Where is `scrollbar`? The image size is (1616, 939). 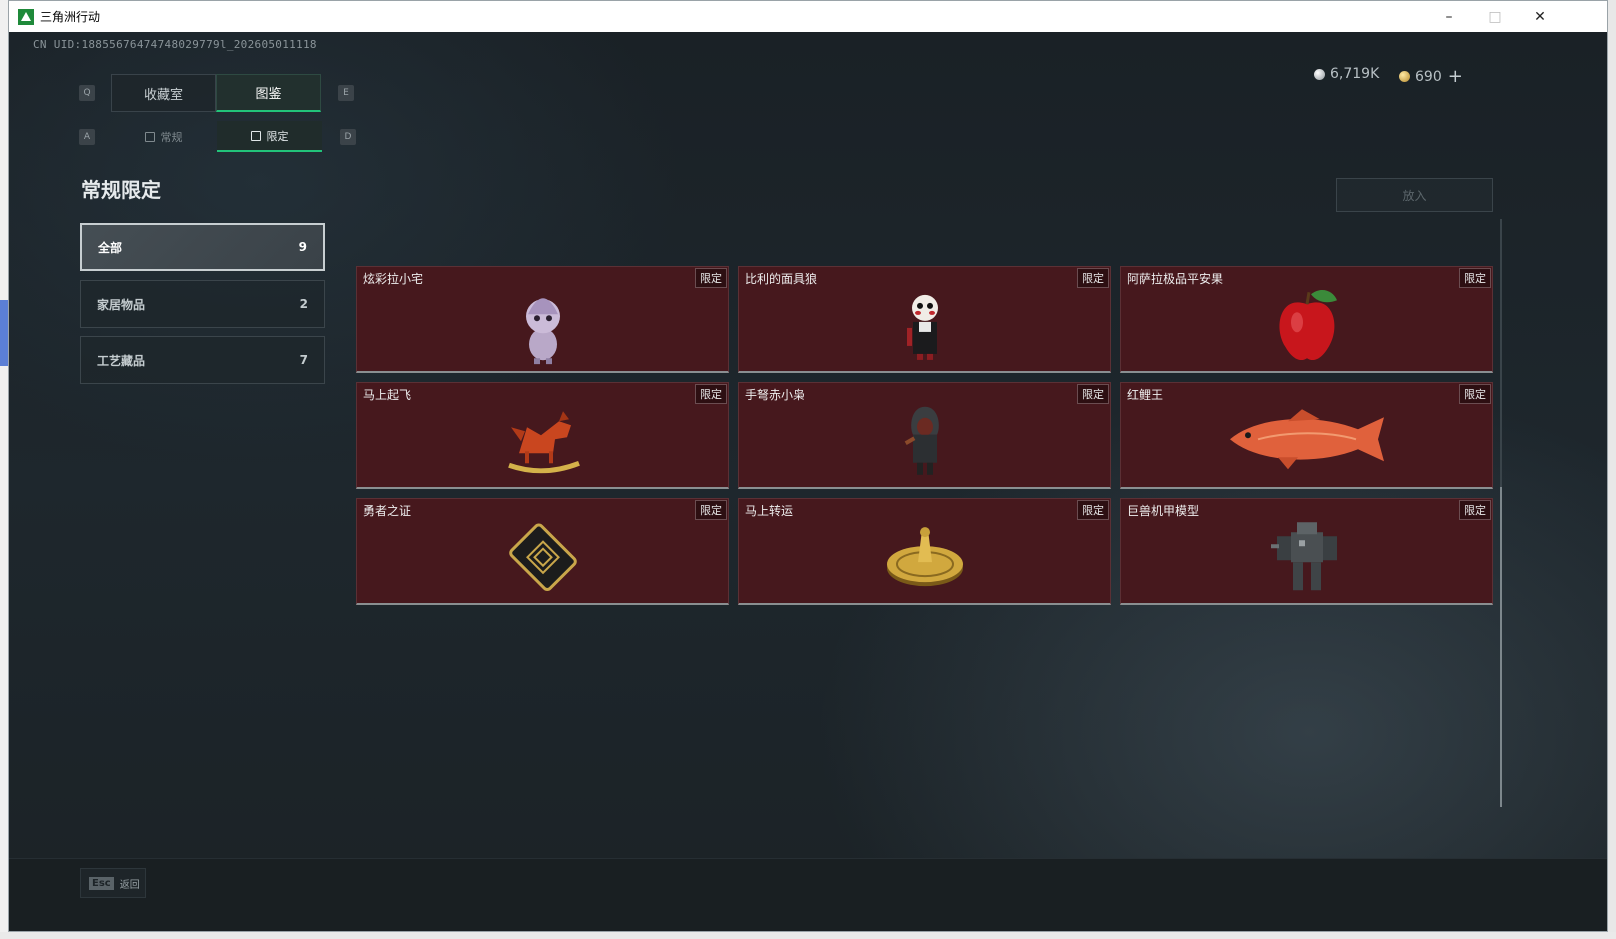 scrollbar is located at coordinates (1501, 513).